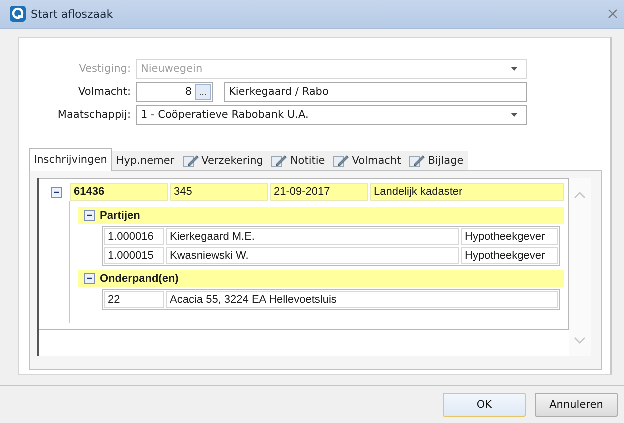 The width and height of the screenshot is (624, 423). What do you see at coordinates (94, 114) in the screenshot?
I see `field-label: Maatschappij:` at bounding box center [94, 114].